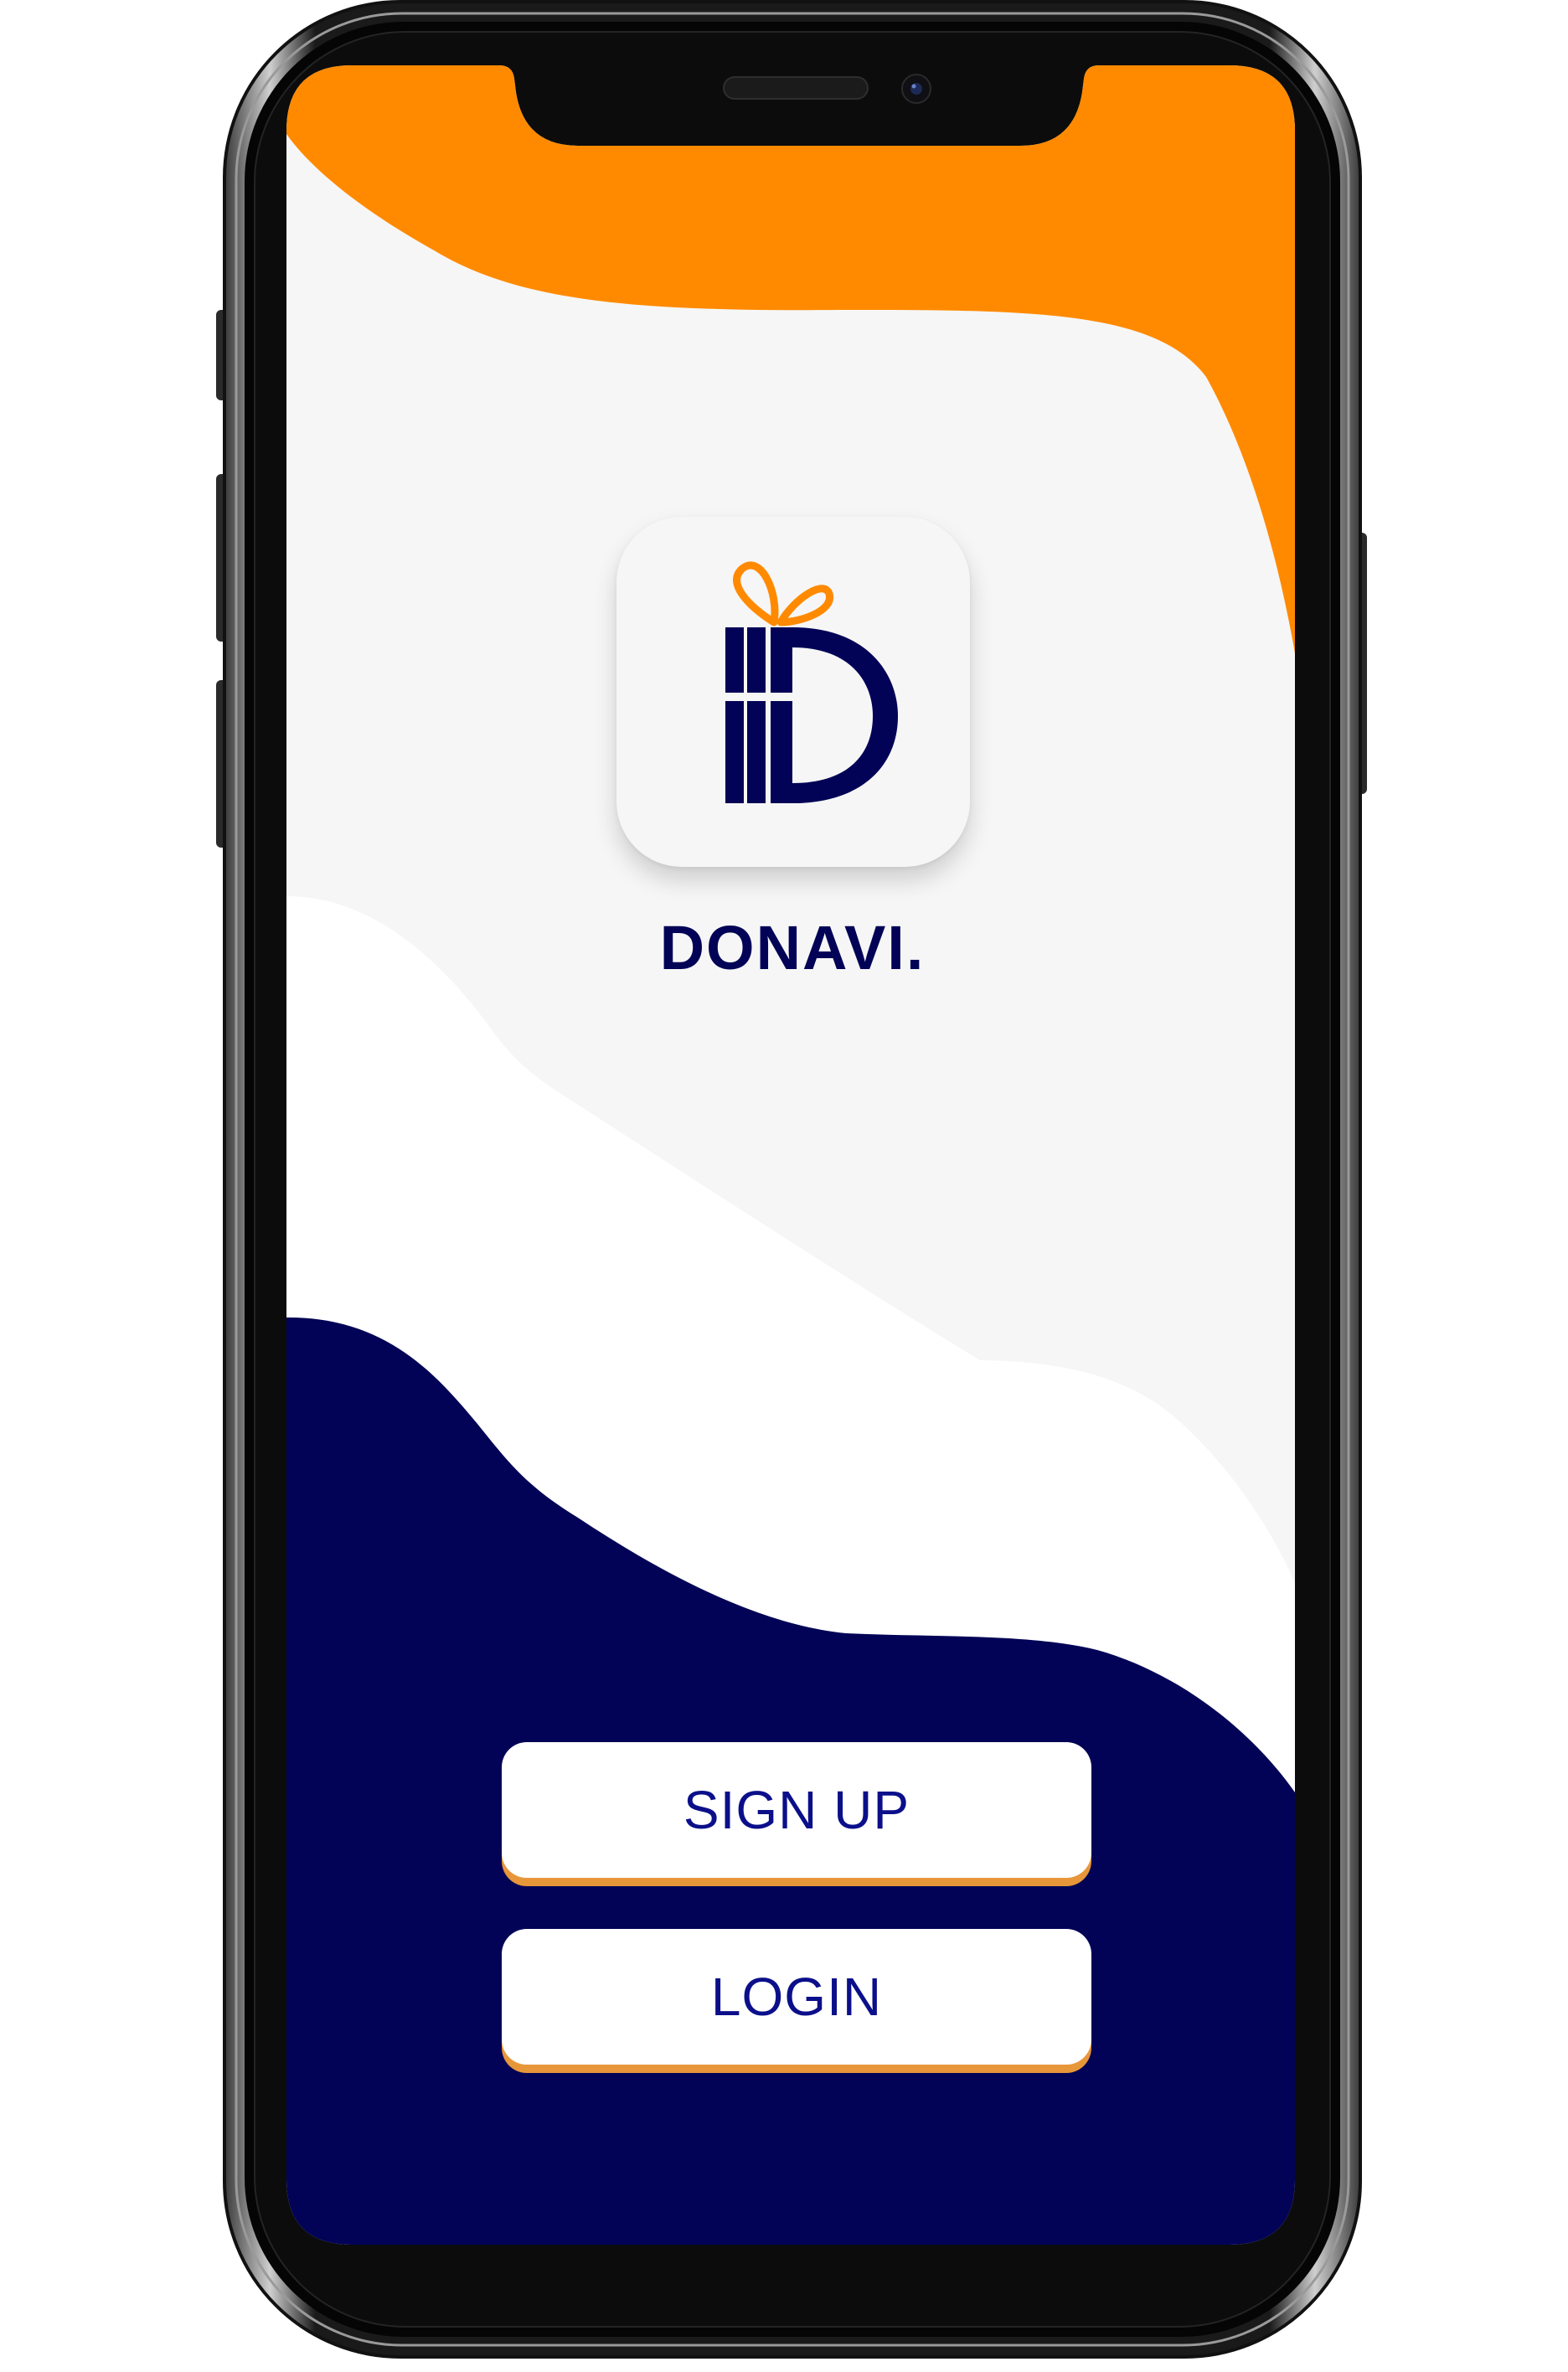 This screenshot has width=1568, height=2372. Describe the element at coordinates (796, 88) in the screenshot. I see `earpiece-speaker-icon` at that location.